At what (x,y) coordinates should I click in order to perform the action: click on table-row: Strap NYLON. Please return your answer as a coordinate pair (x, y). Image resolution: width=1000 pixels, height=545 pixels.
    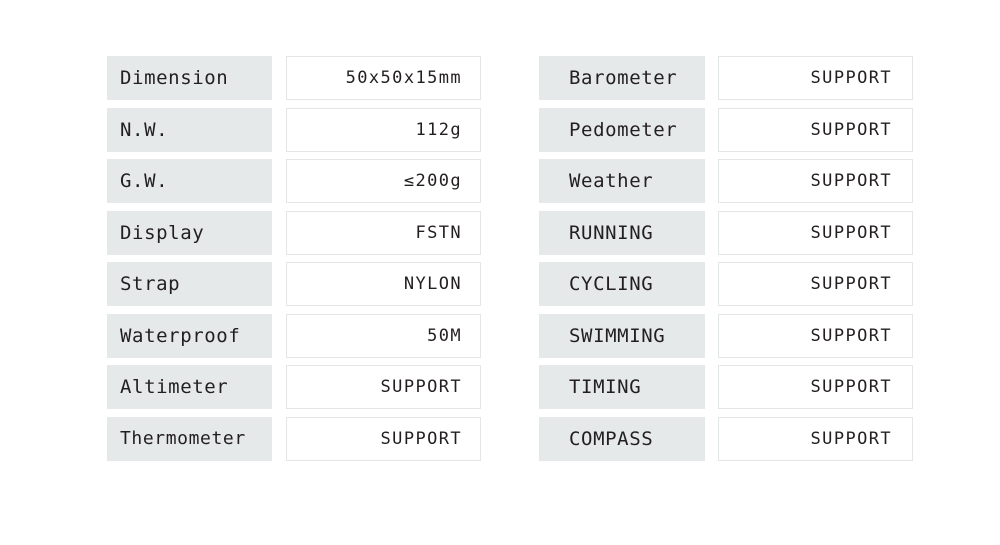
    Looking at the image, I should click on (294, 284).